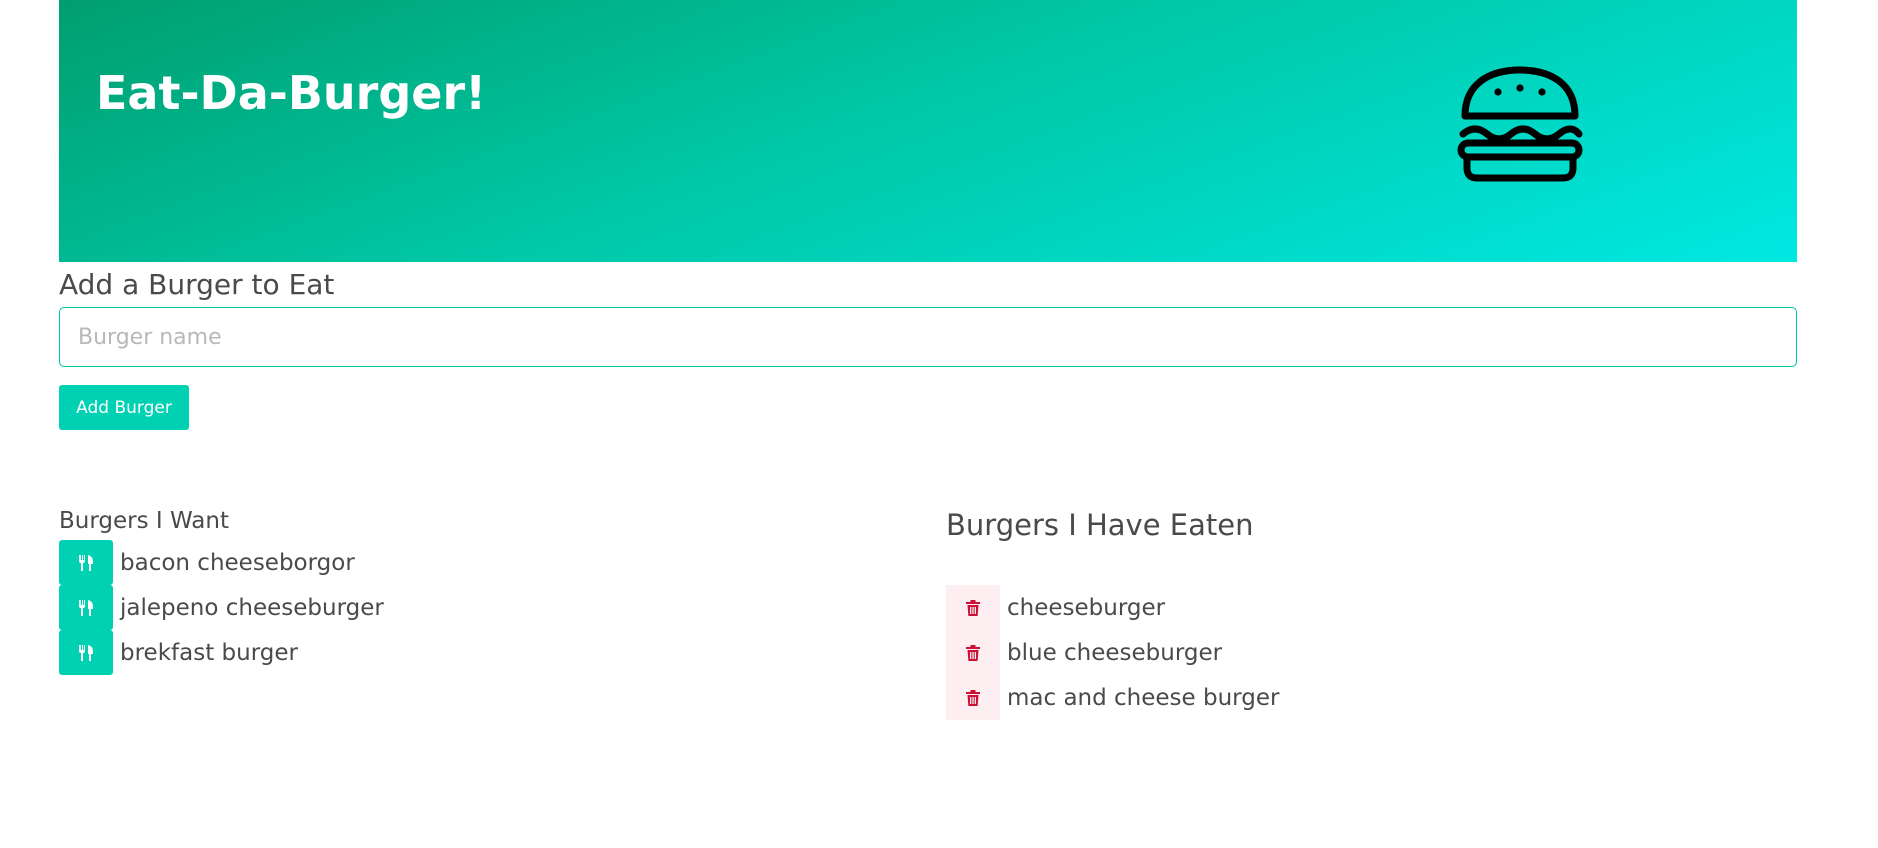  What do you see at coordinates (237, 562) in the screenshot?
I see `burger-name: bacon cheeseborgor` at bounding box center [237, 562].